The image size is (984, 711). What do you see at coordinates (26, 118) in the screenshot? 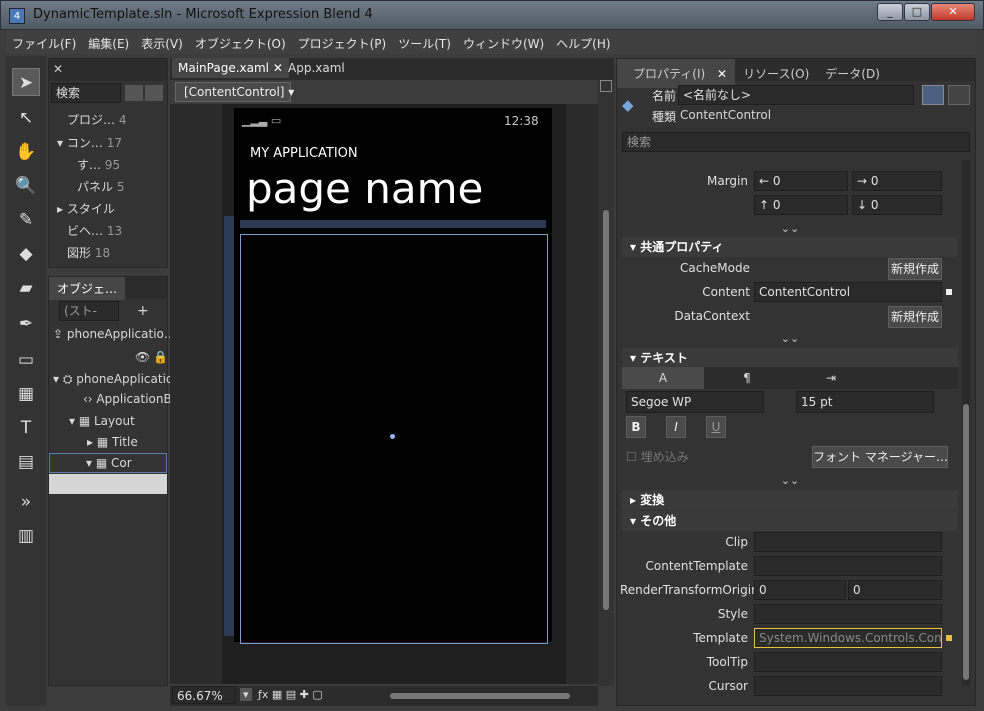
I see `direct-select-tool-icon: ↖` at bounding box center [26, 118].